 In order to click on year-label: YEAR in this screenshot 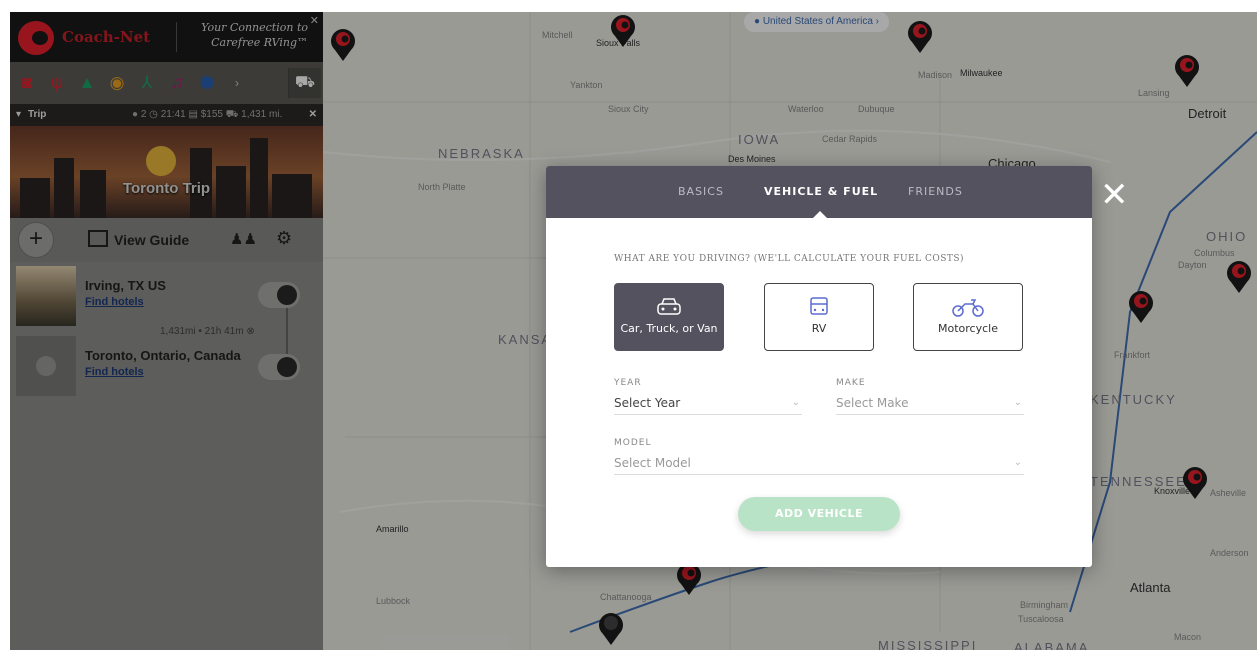, I will do `click(628, 383)`.